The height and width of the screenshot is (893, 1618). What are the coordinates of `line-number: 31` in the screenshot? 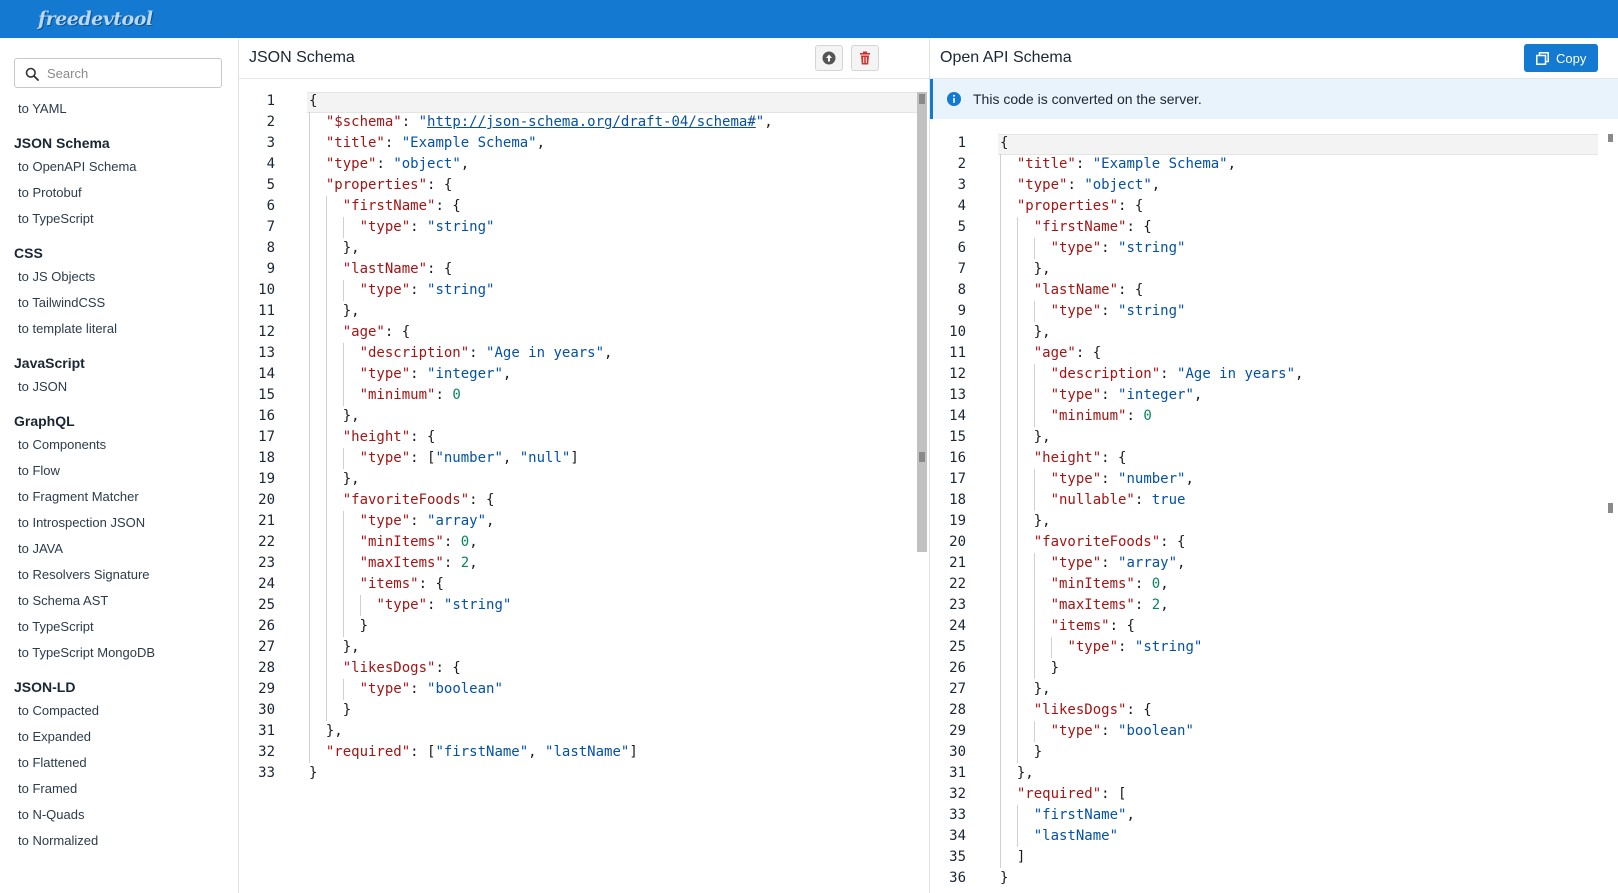 It's located at (957, 773).